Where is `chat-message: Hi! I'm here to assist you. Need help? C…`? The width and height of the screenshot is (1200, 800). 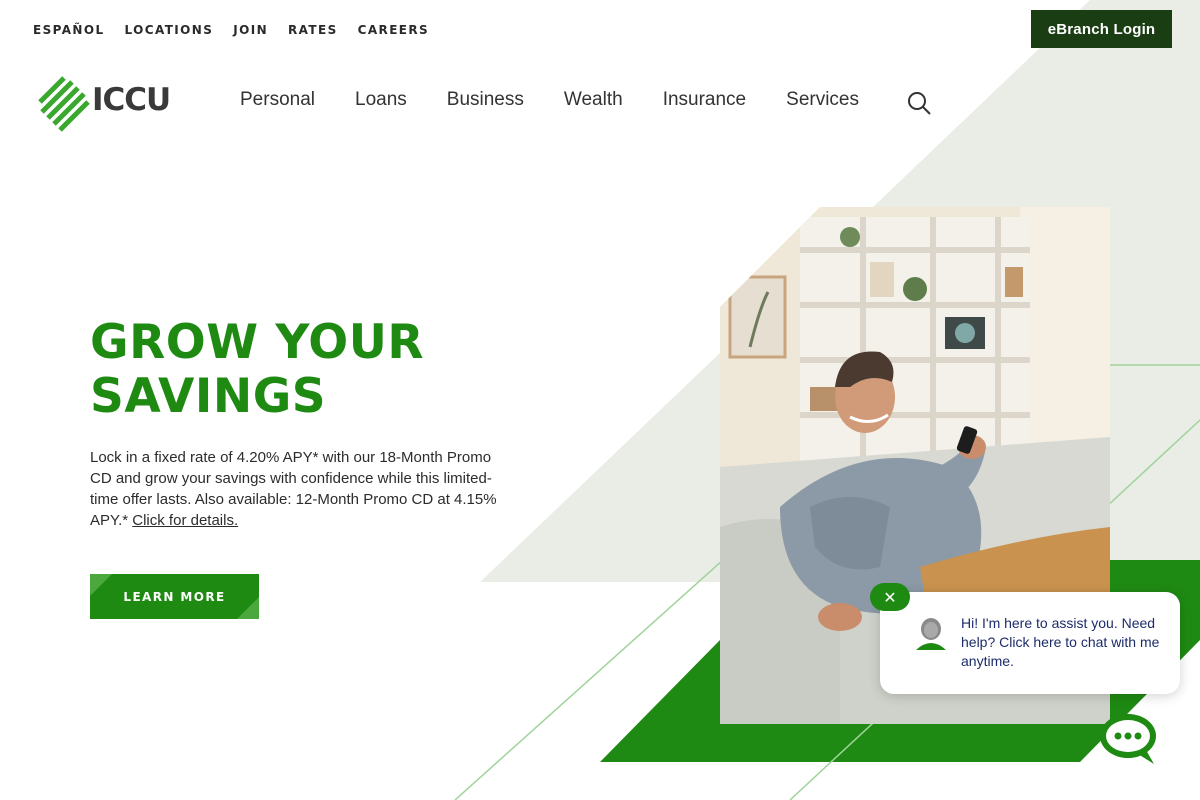 chat-message: Hi! I'm here to assist you. Need help? C… is located at coordinates (1060, 642).